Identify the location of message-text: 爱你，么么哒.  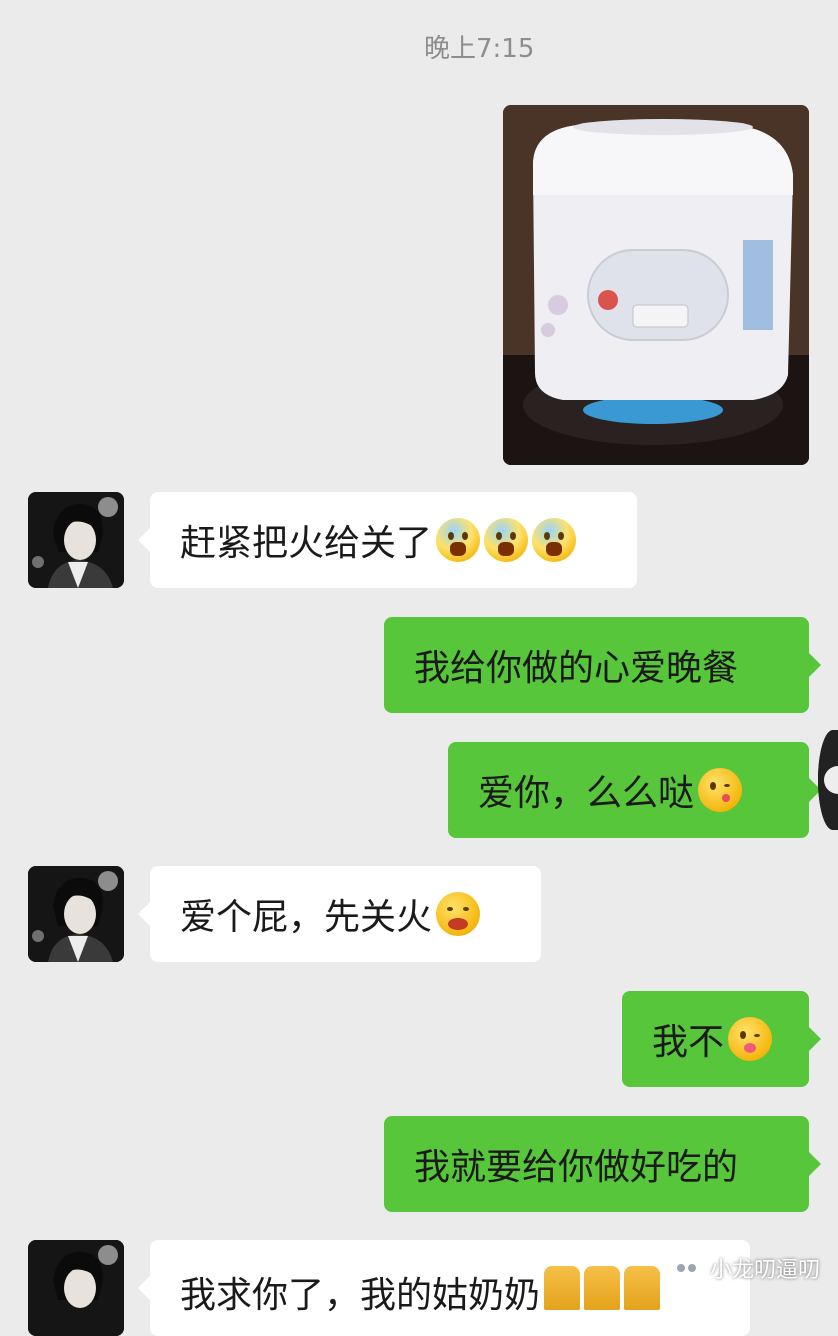
(586, 793).